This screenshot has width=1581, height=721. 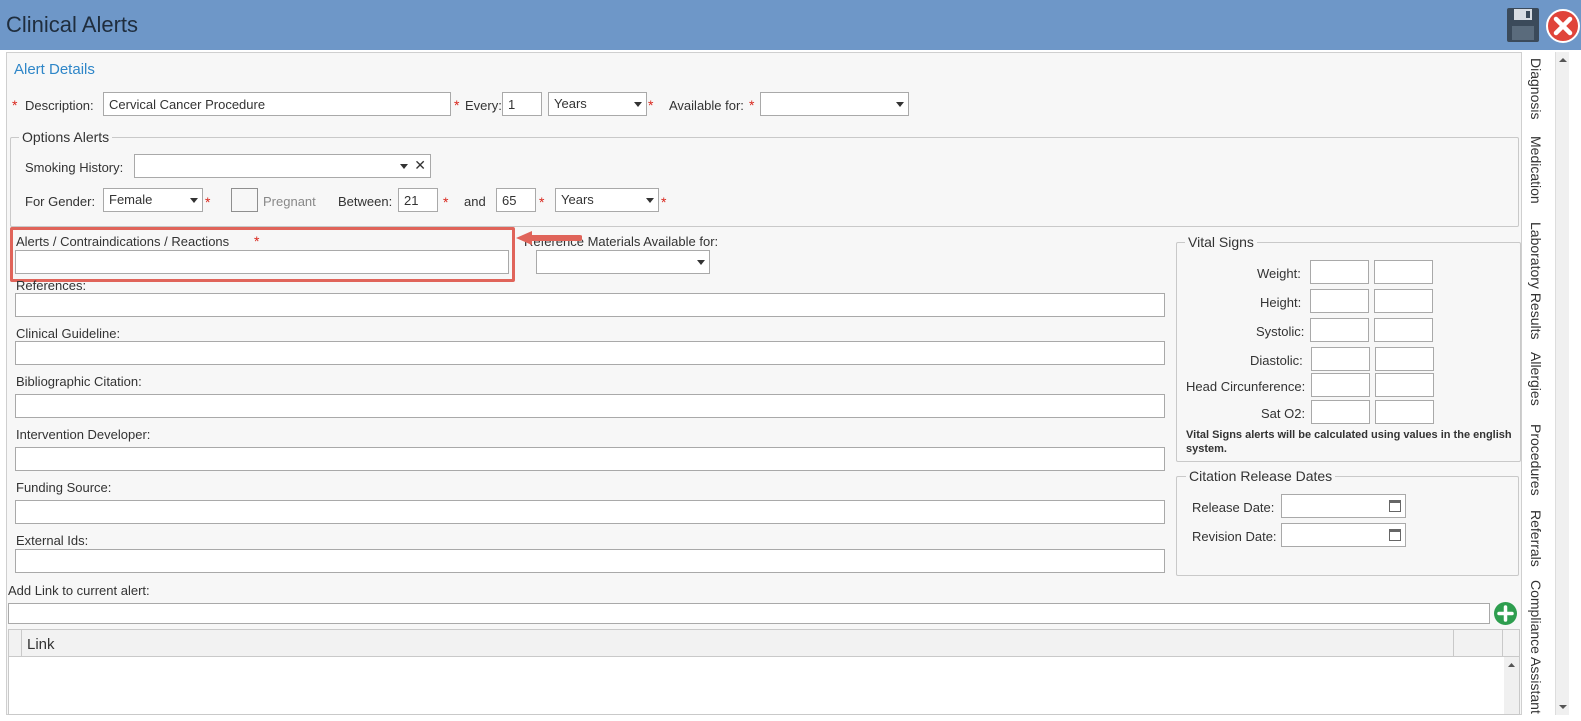 What do you see at coordinates (60, 201) in the screenshot?
I see `gender-label: For Gender:` at bounding box center [60, 201].